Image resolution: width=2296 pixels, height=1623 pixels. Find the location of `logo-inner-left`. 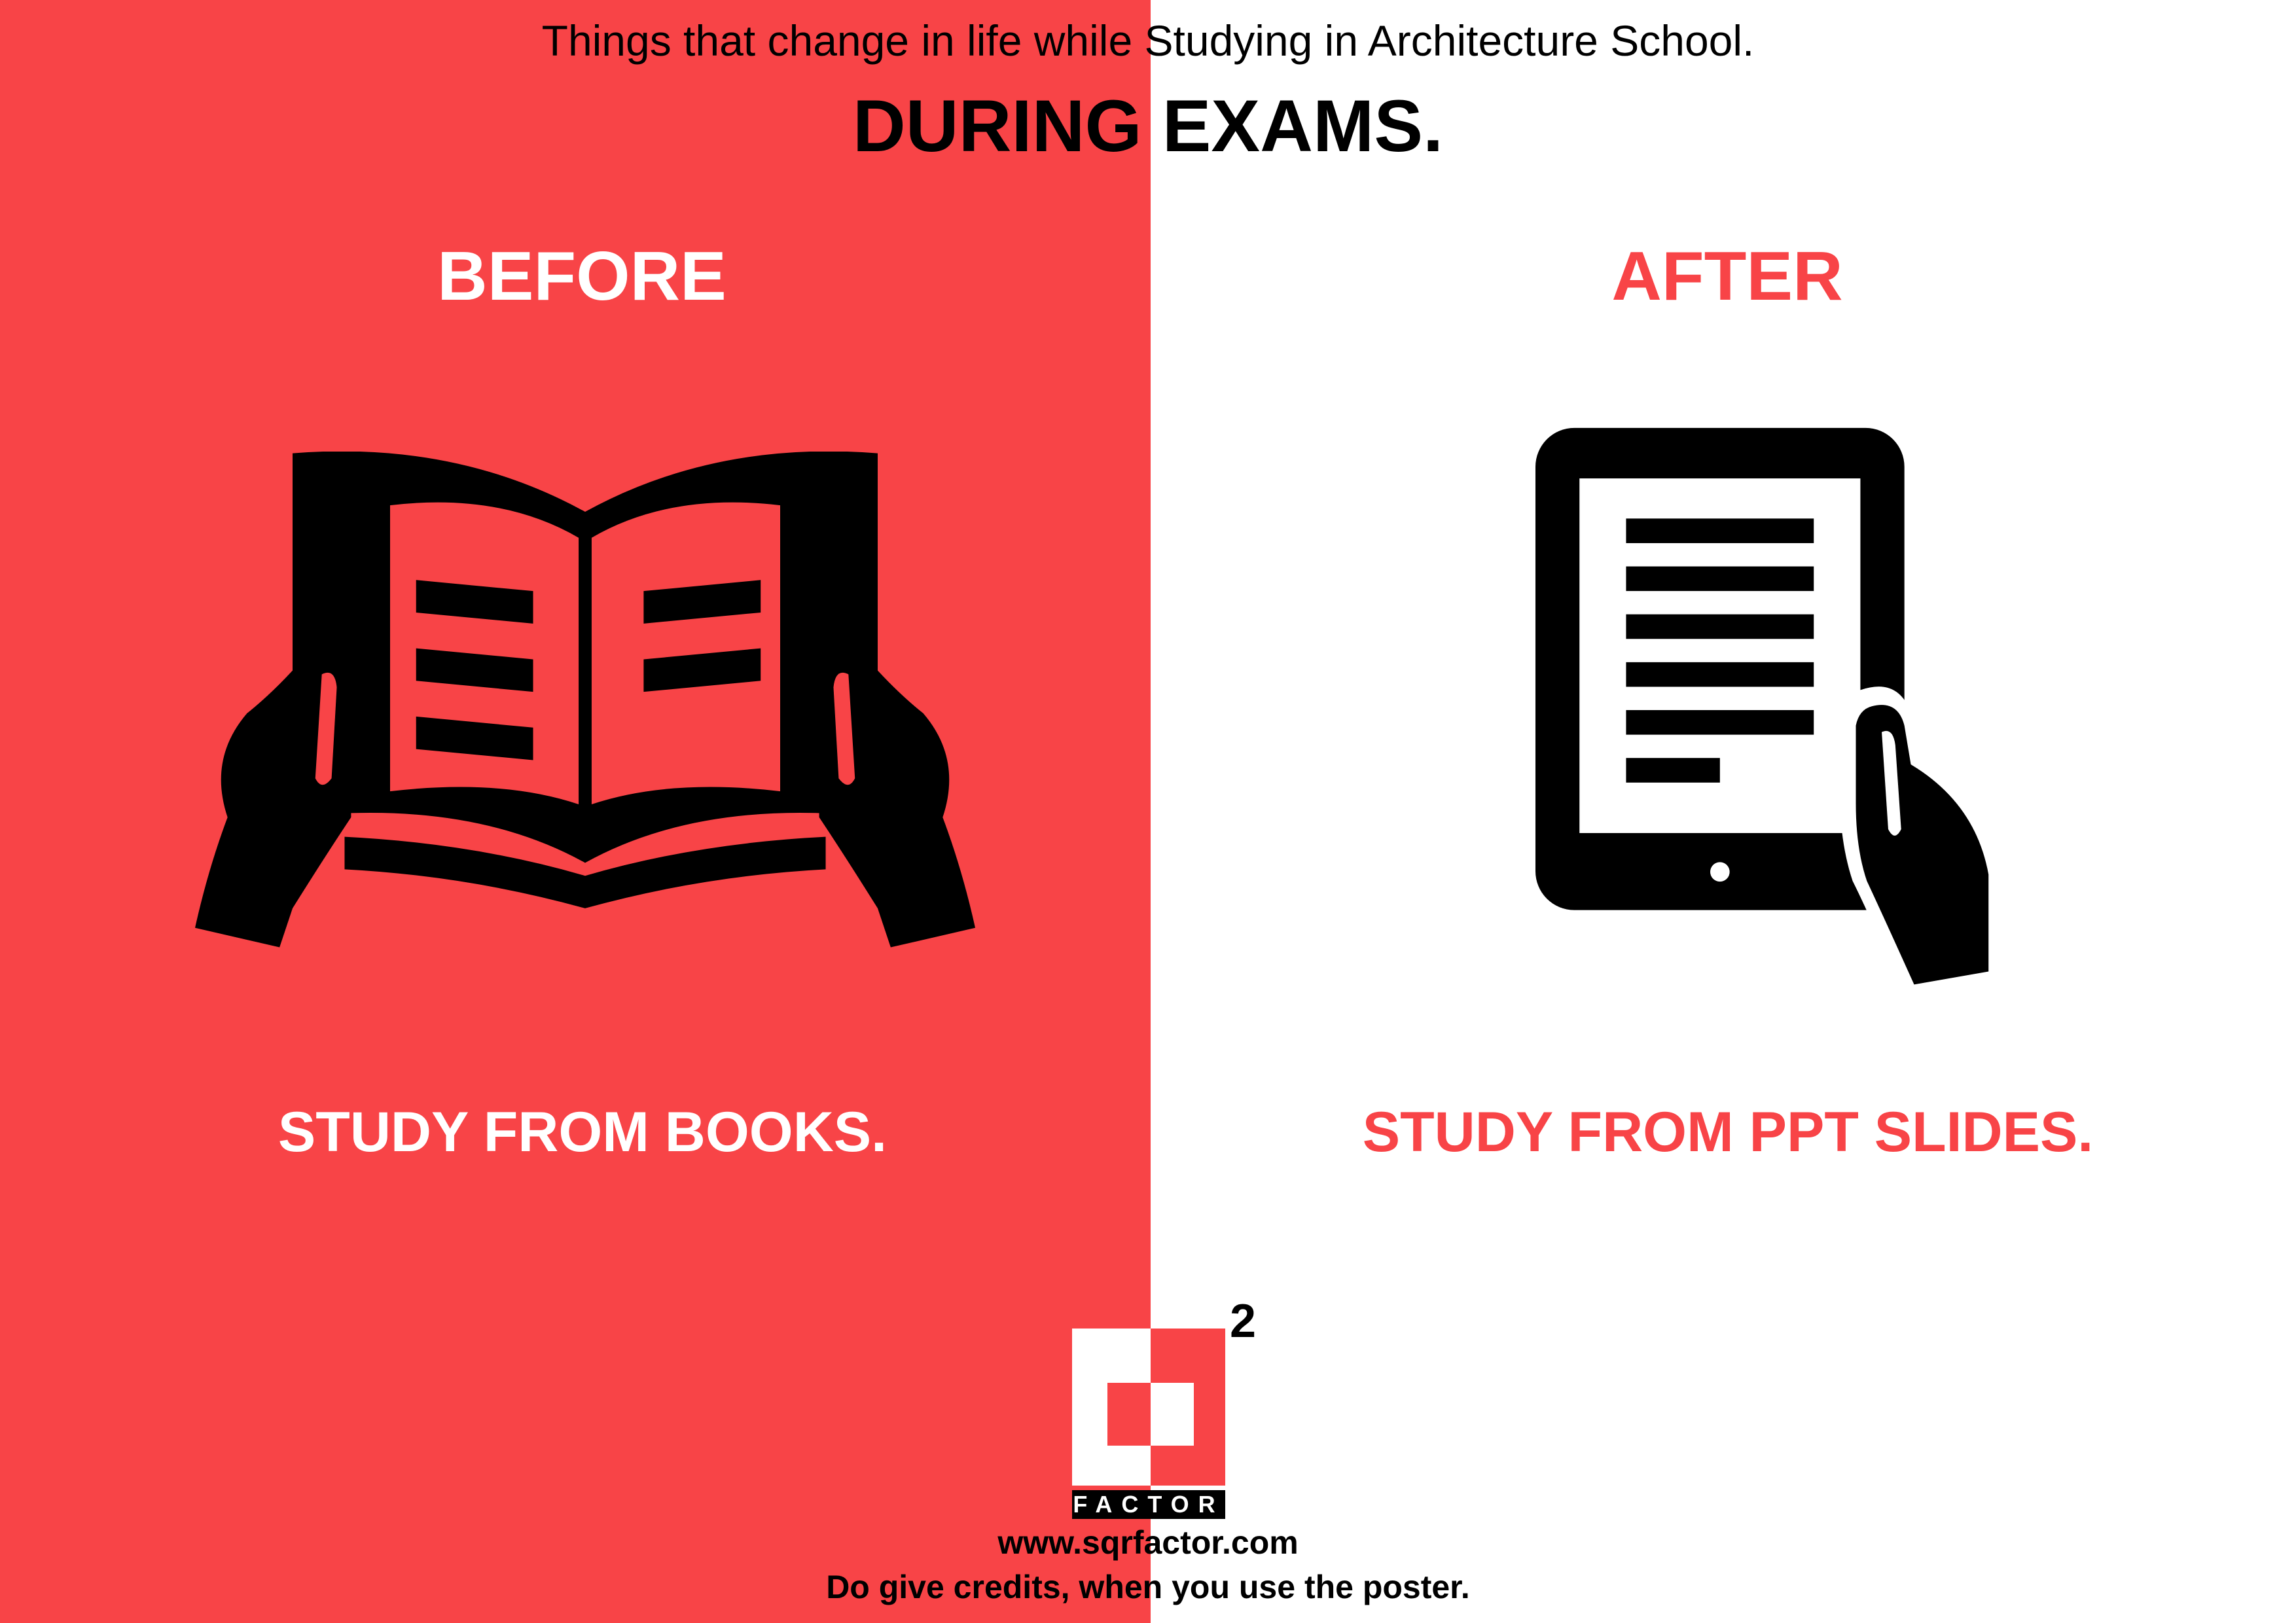

logo-inner-left is located at coordinates (1129, 1414).